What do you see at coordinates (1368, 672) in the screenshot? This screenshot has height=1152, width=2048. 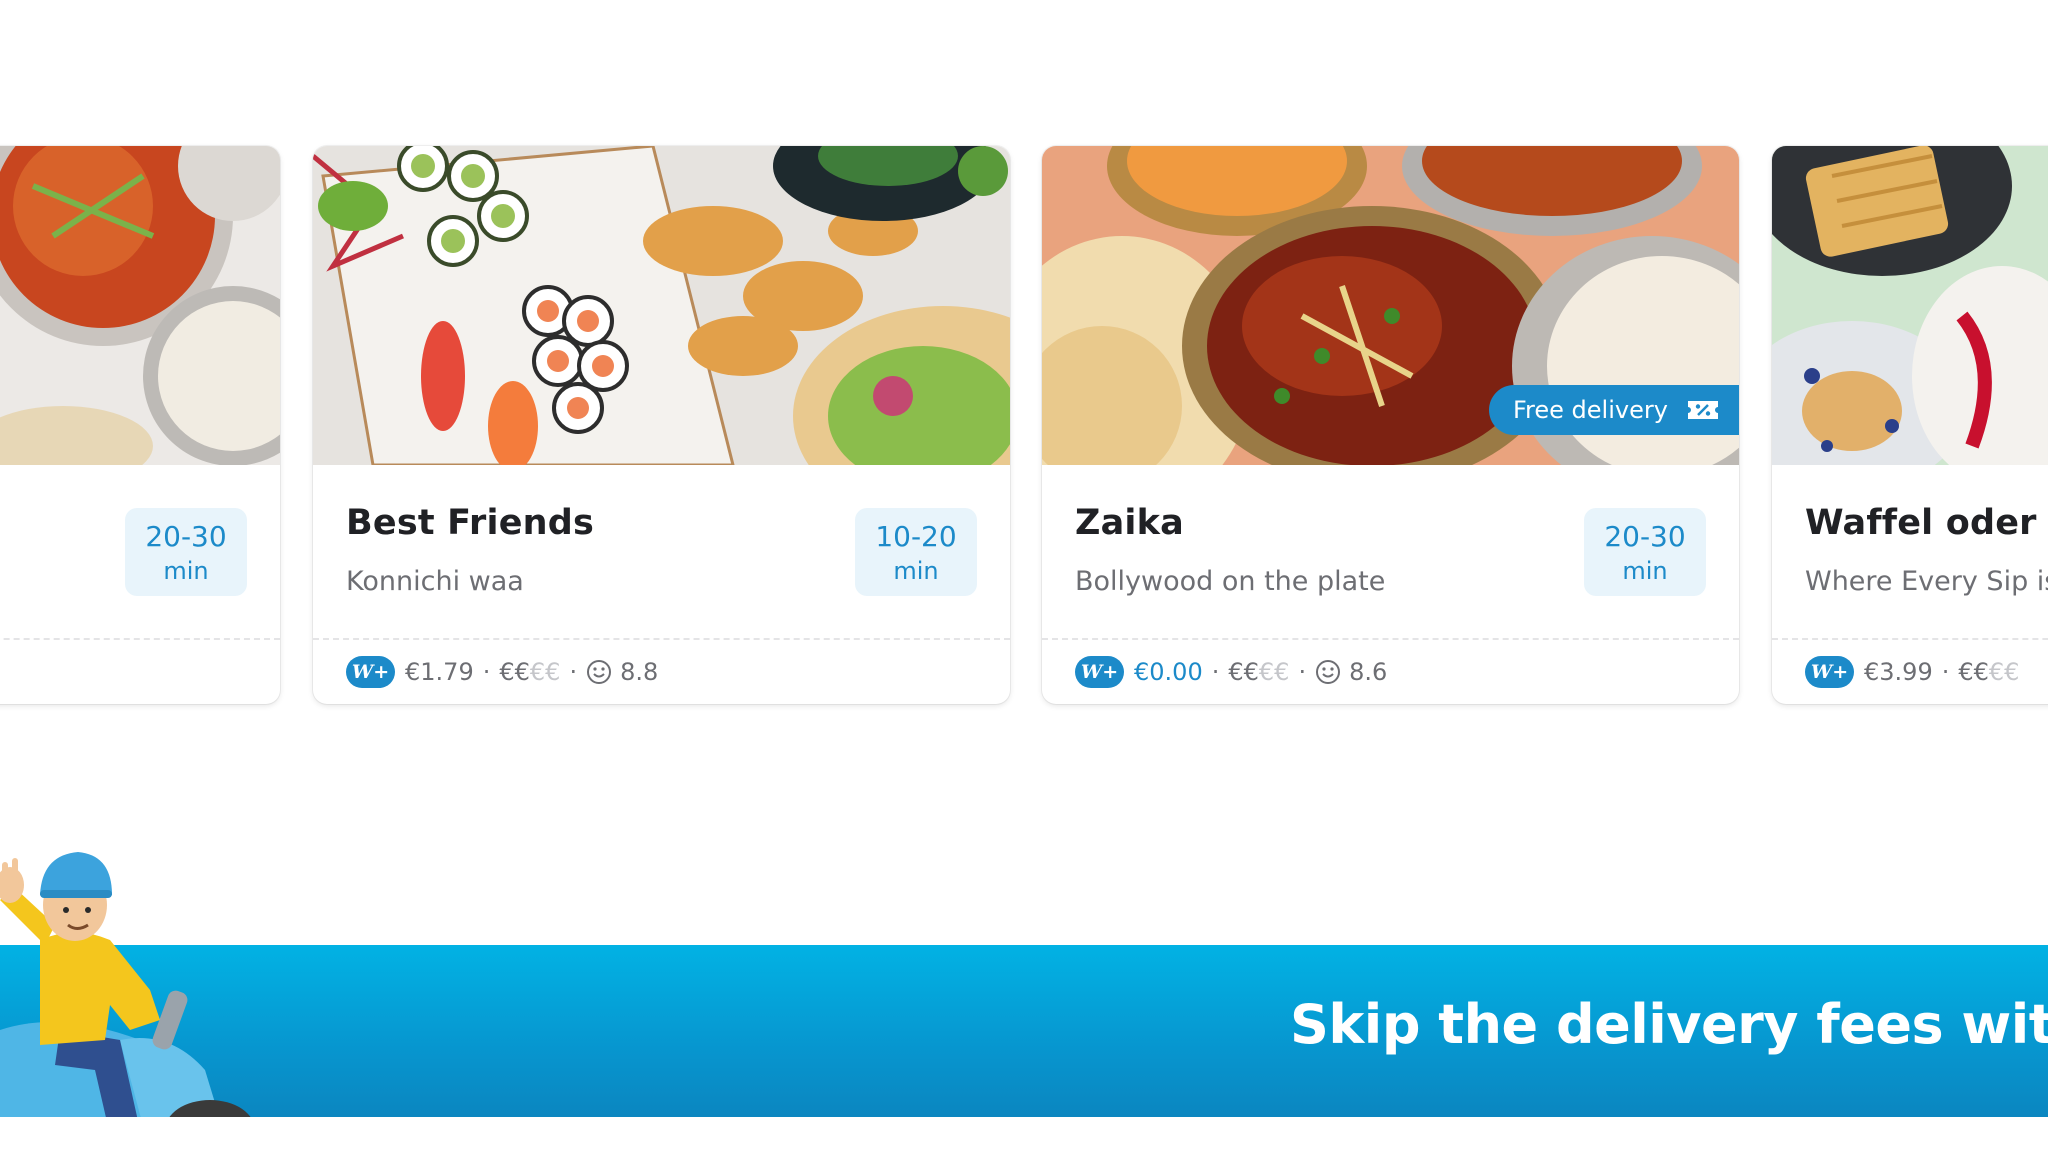 I see `venue-rating: 8.6` at bounding box center [1368, 672].